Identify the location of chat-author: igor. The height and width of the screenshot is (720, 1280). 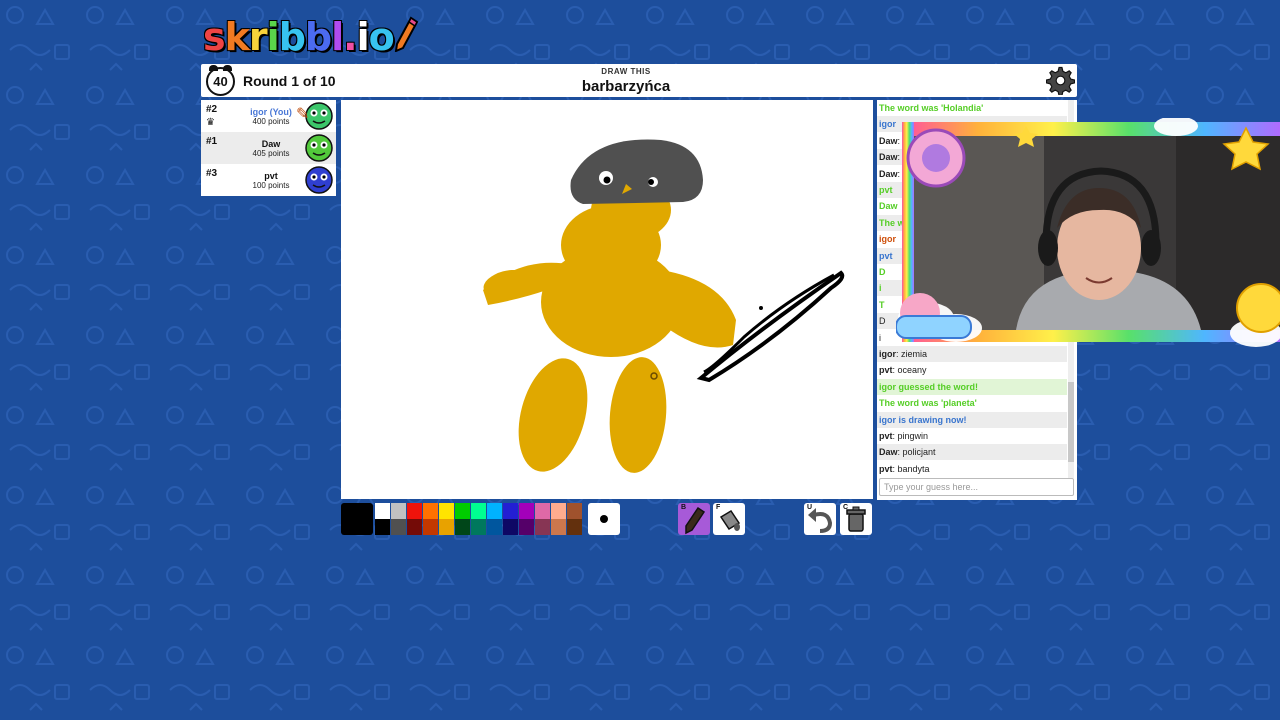
(887, 354).